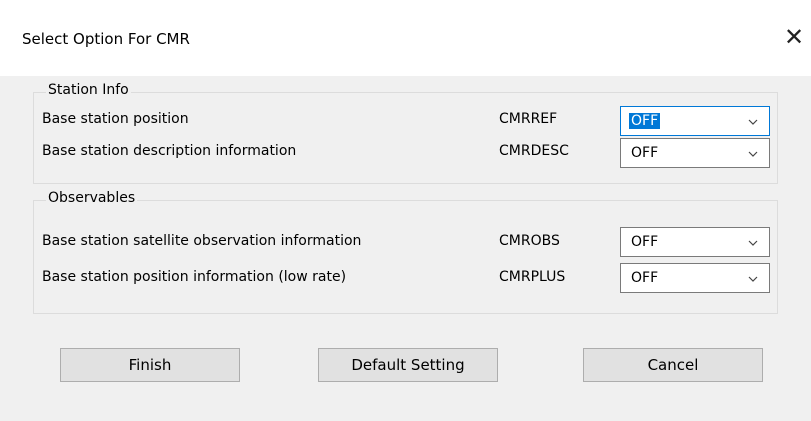 Image resolution: width=811 pixels, height=421 pixels. What do you see at coordinates (794, 37) in the screenshot?
I see `close-icon: ✕` at bounding box center [794, 37].